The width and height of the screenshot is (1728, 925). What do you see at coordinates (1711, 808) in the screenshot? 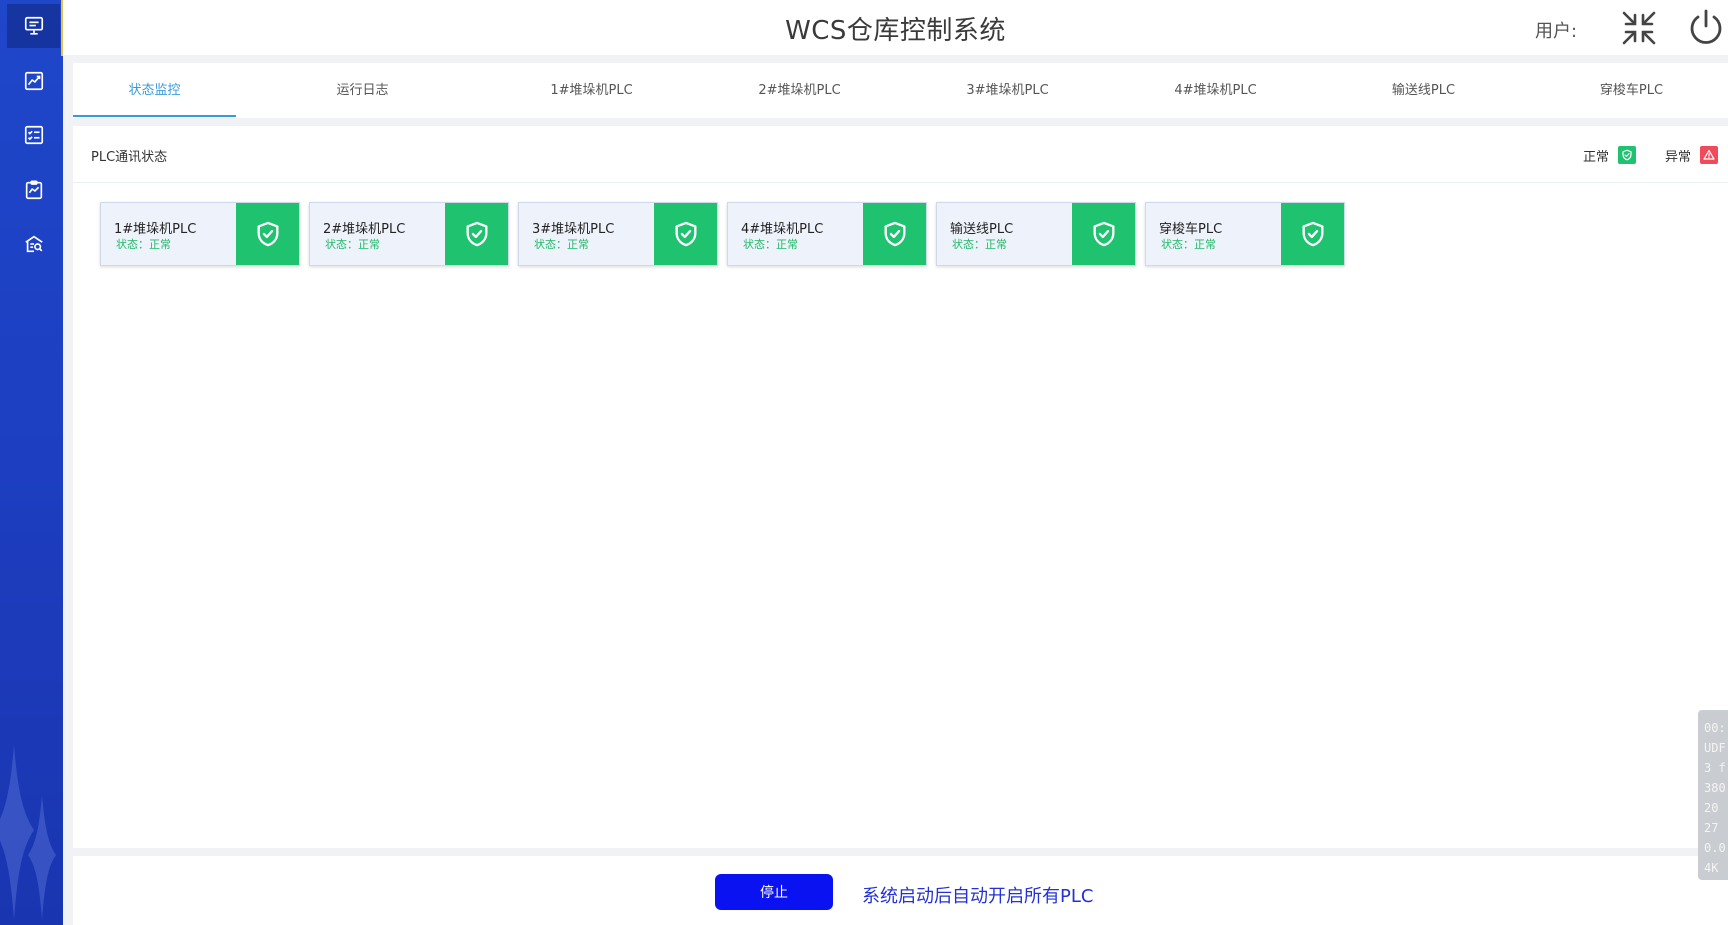
I see `overlay-line: 20` at bounding box center [1711, 808].